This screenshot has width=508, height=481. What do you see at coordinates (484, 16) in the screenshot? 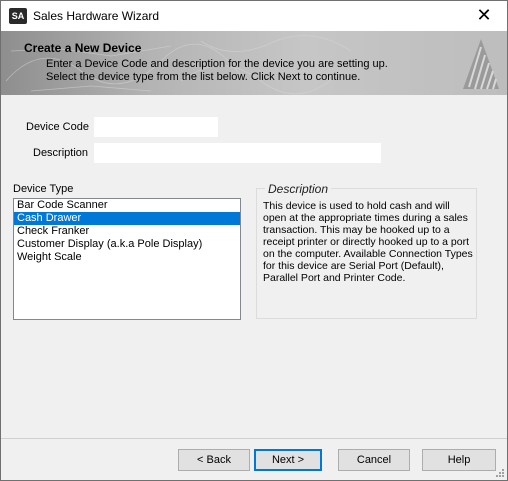
I see `close-icon: ✕` at bounding box center [484, 16].